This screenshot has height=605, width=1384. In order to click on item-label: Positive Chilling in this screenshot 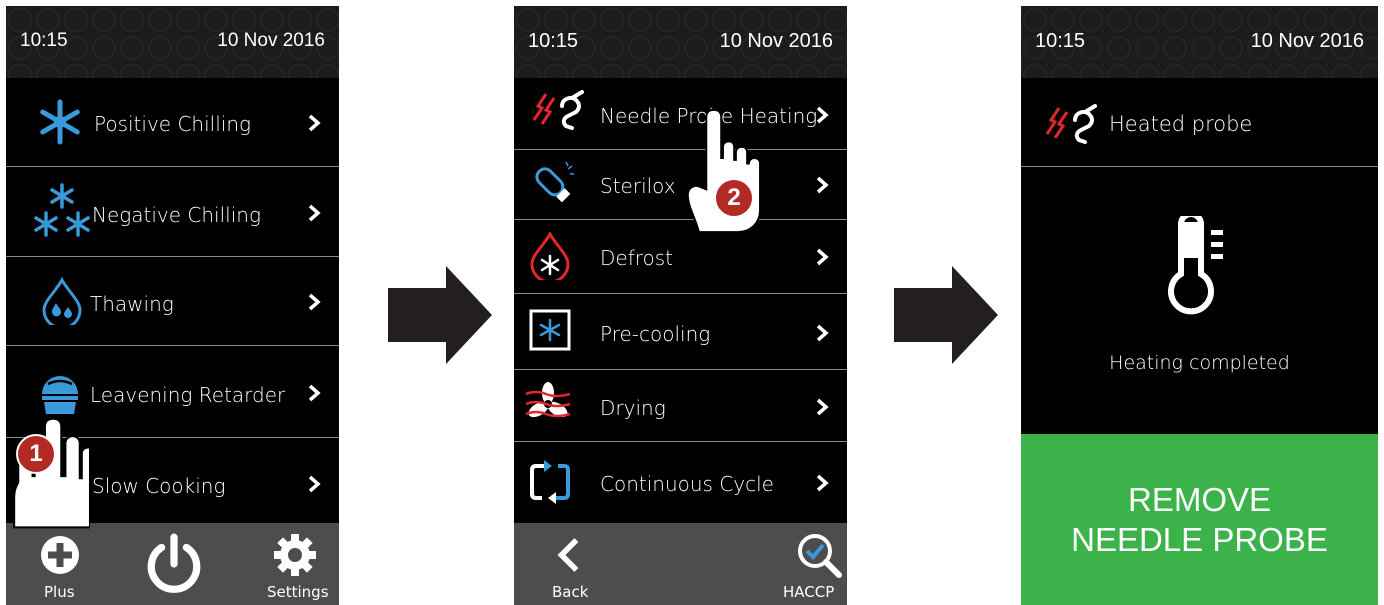, I will do `click(173, 124)`.